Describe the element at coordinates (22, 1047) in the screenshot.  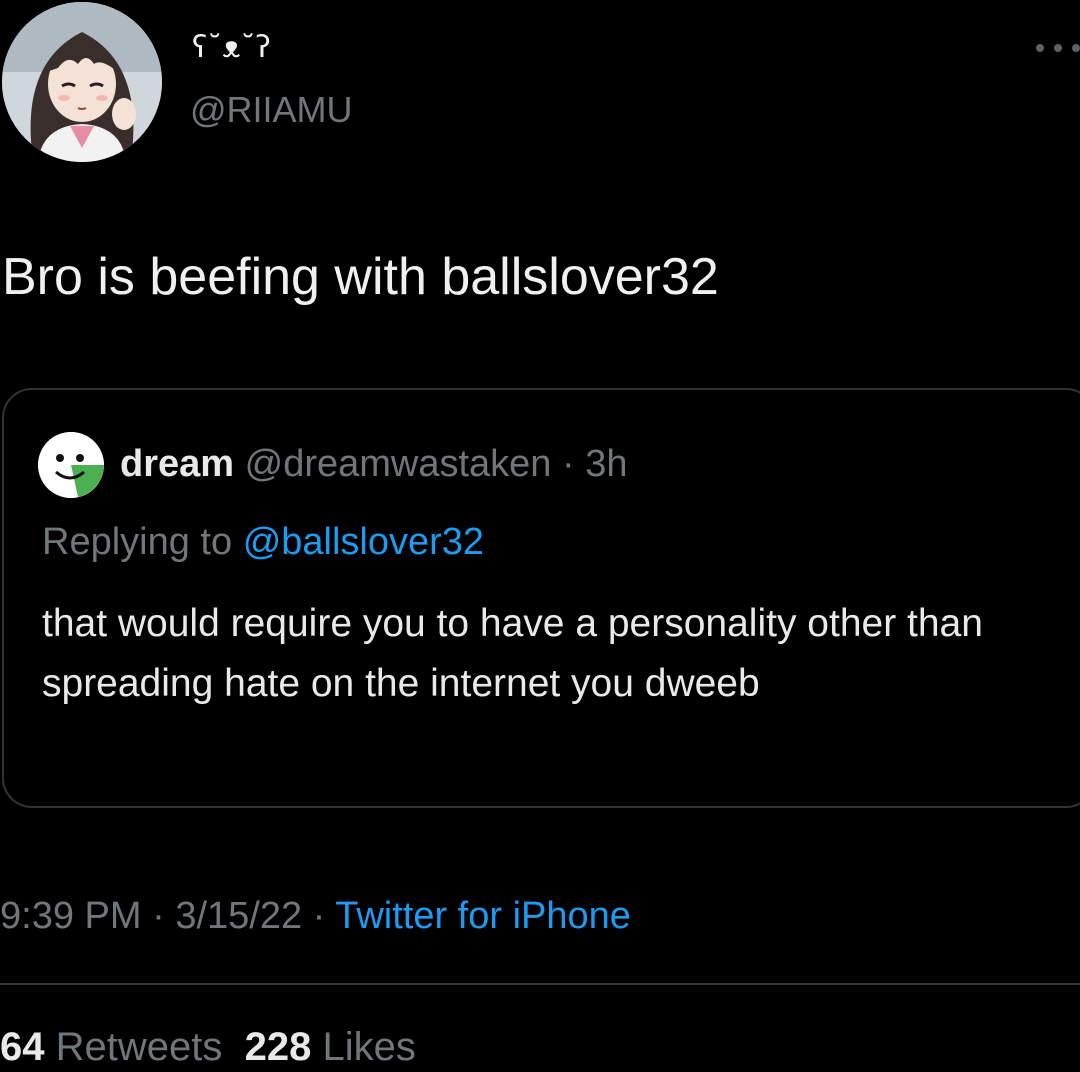
I see `retweets-count: 64` at that location.